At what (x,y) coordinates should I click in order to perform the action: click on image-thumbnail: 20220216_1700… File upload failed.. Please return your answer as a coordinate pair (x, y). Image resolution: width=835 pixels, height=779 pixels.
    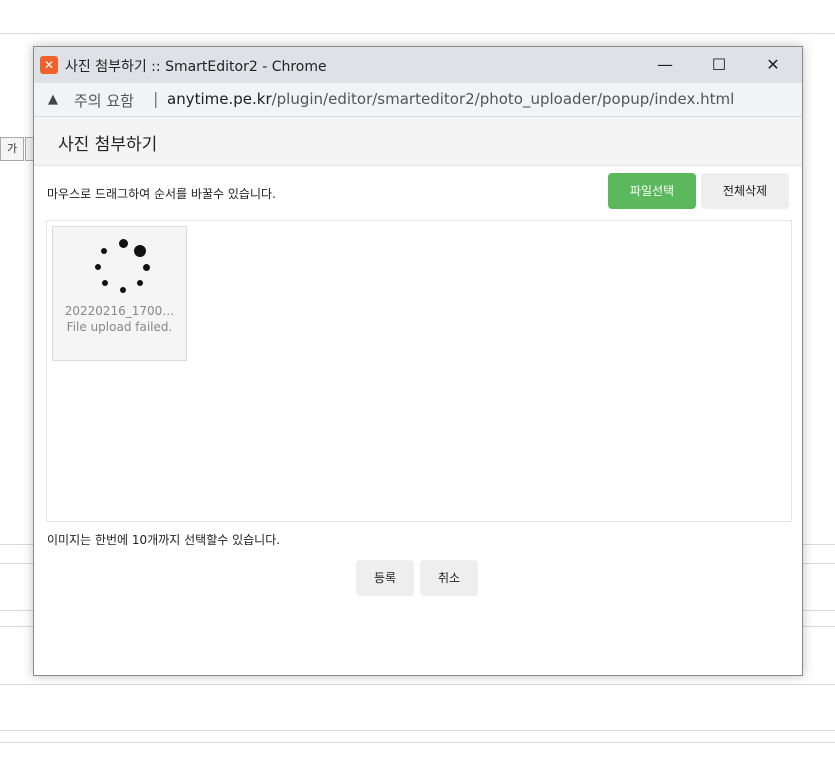
    Looking at the image, I should click on (119, 293).